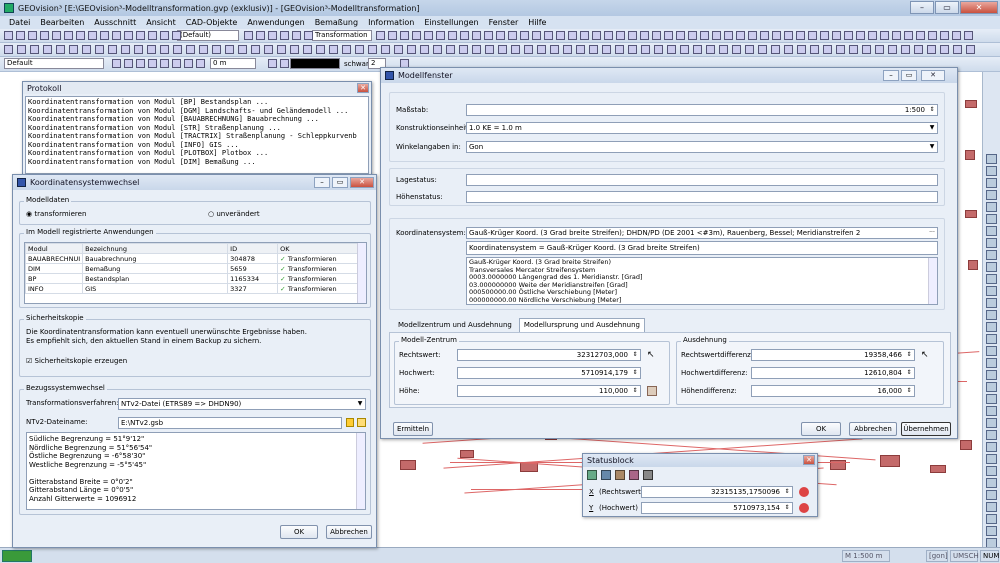 This screenshot has width=1000, height=563. I want to click on mf-minimize-button: –, so click(891, 75).